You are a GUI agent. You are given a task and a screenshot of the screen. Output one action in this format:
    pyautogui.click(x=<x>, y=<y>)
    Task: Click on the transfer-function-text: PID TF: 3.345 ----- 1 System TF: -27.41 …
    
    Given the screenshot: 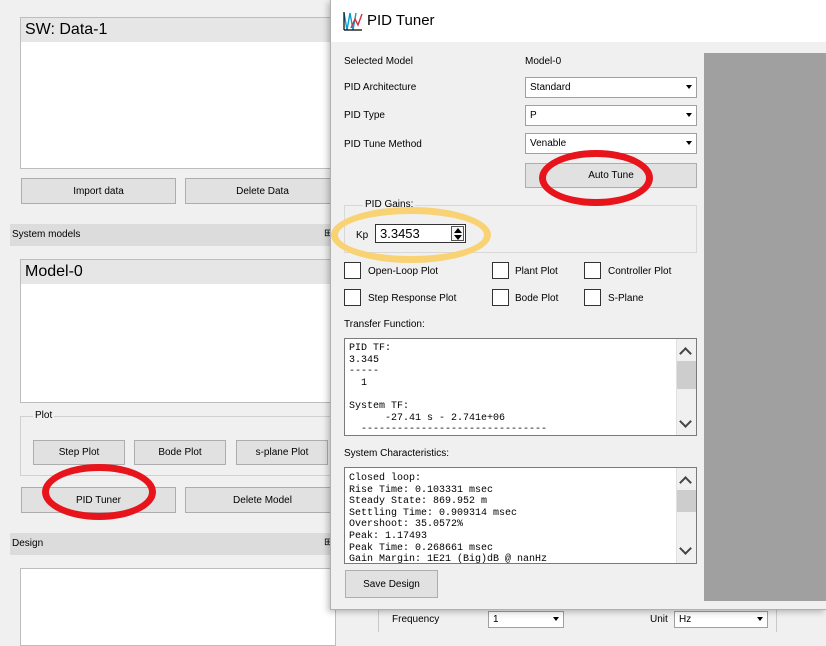 What is the action you would take?
    pyautogui.click(x=448, y=389)
    